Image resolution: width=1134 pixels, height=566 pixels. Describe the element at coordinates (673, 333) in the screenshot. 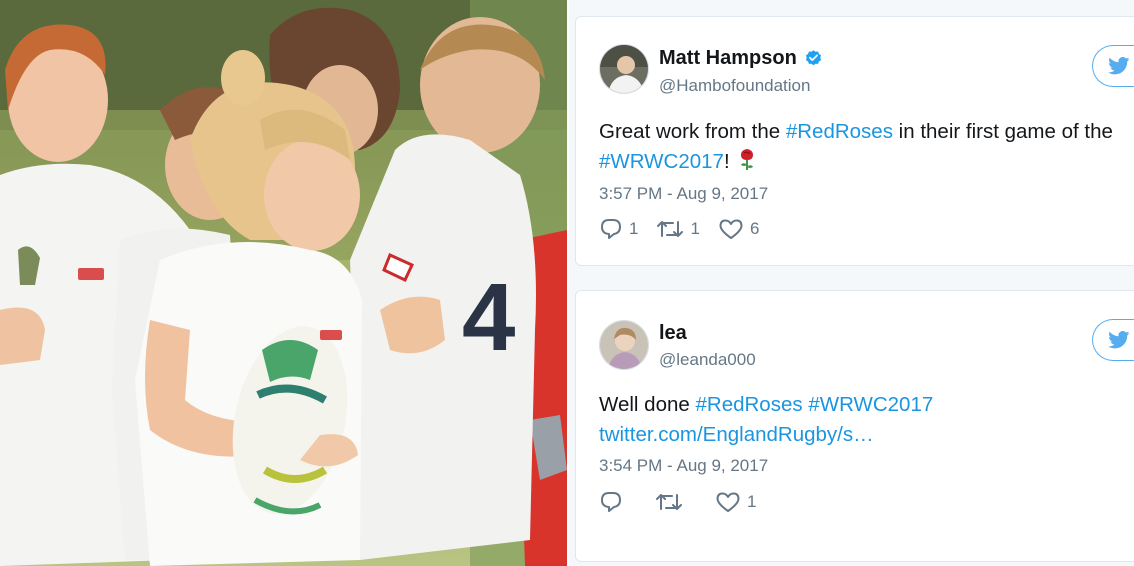

I see `display-name: lea` at that location.